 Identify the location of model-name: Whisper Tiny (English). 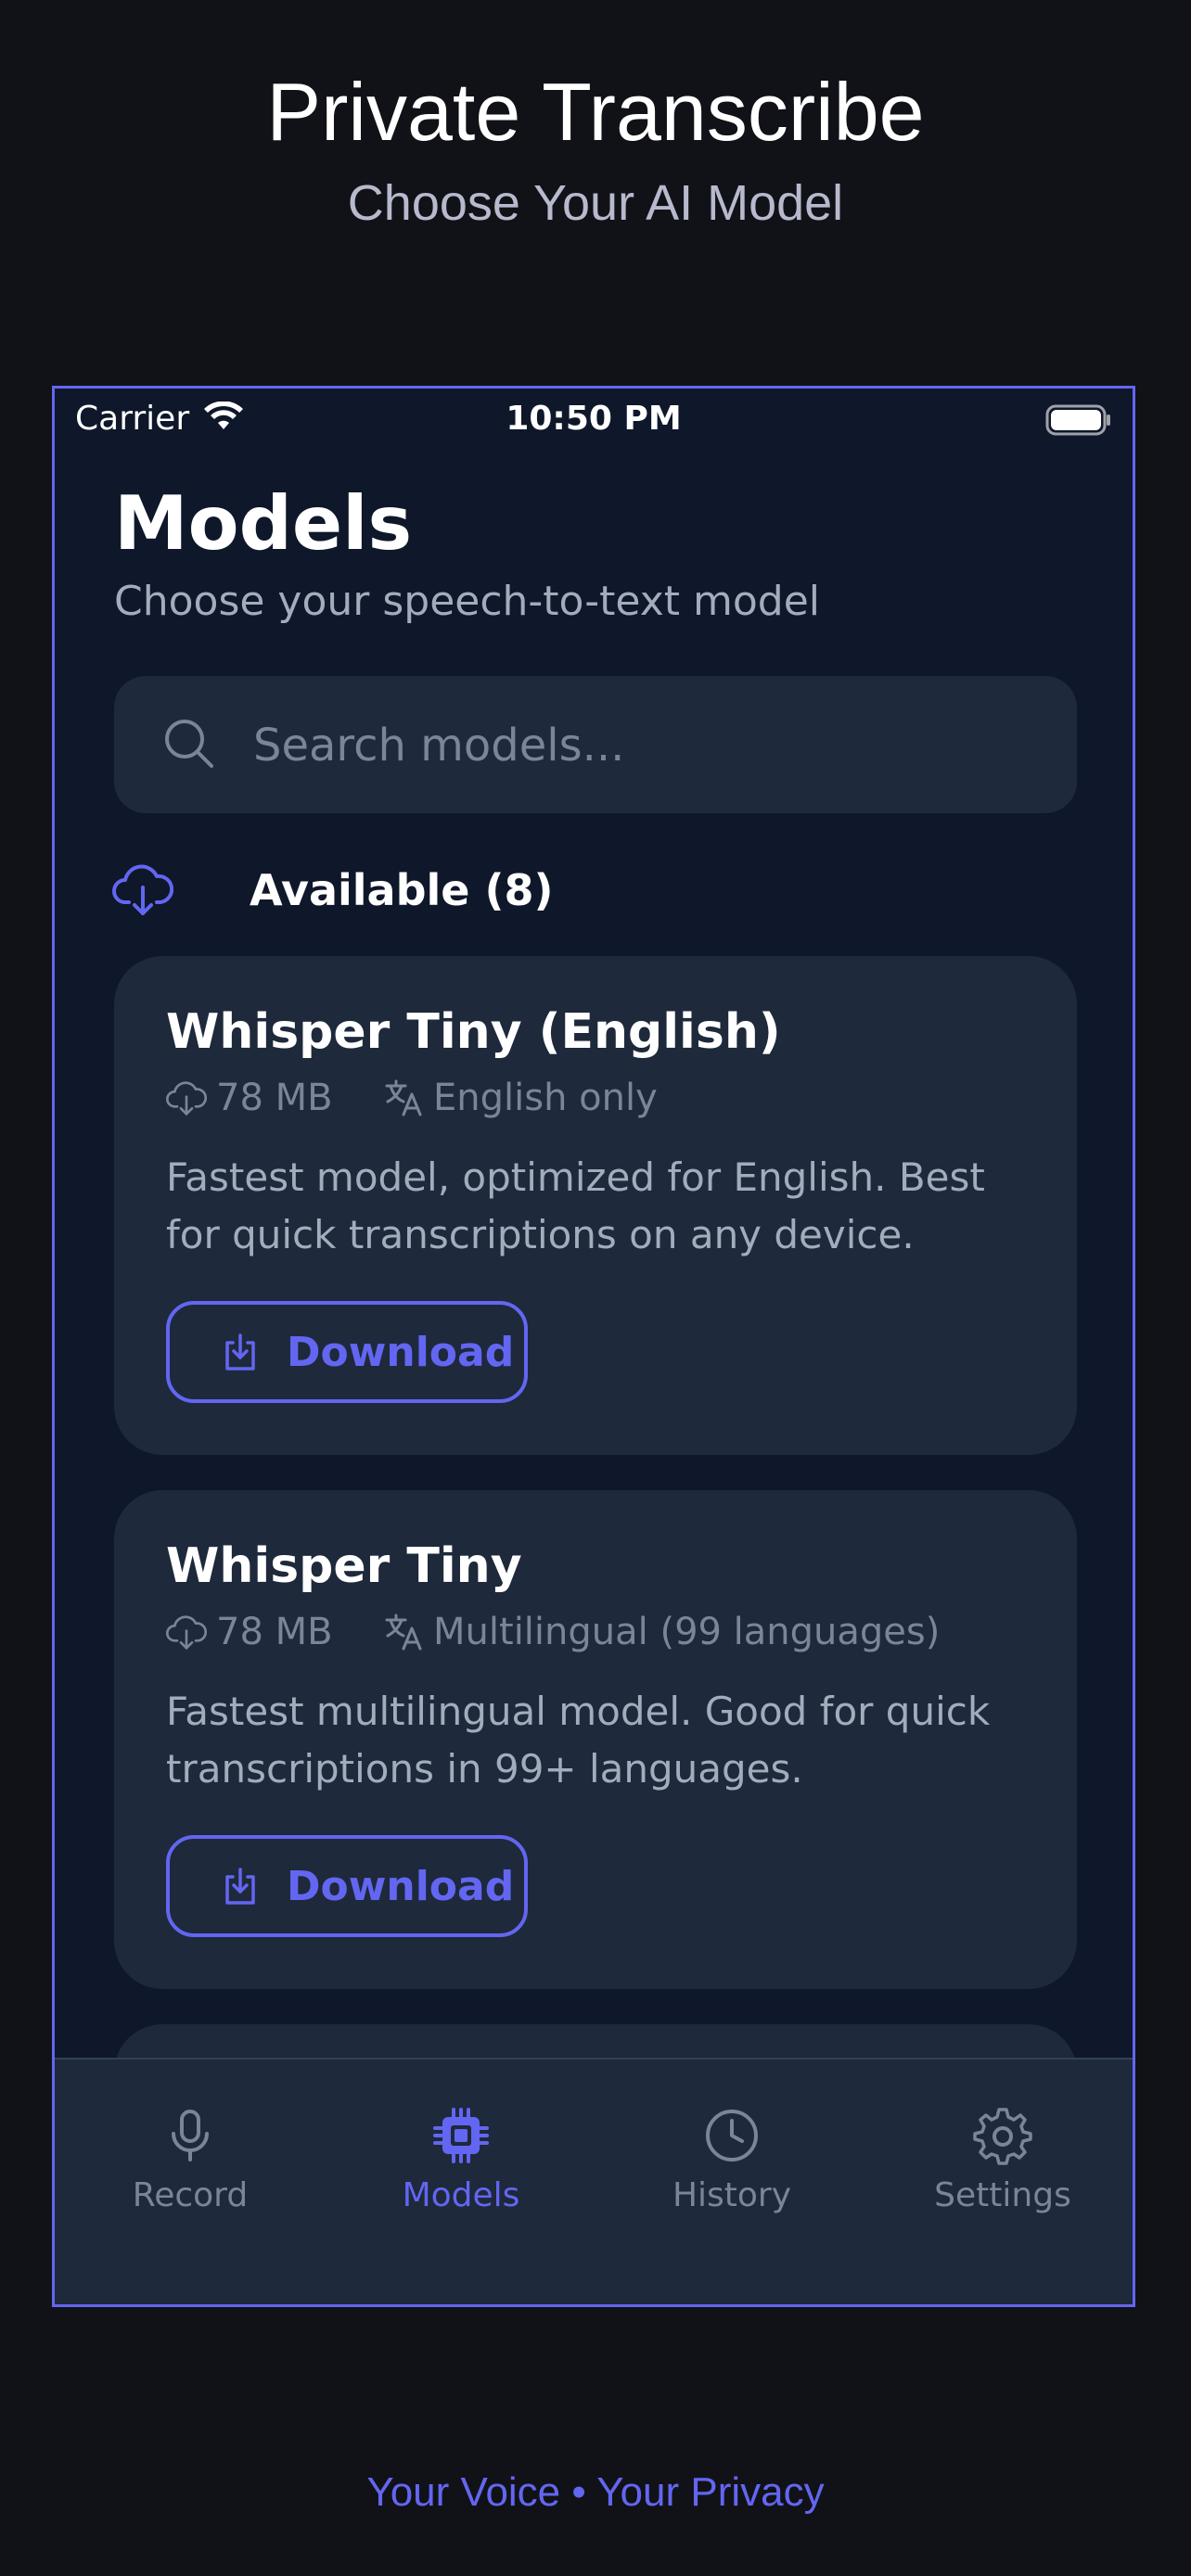
(473, 1032).